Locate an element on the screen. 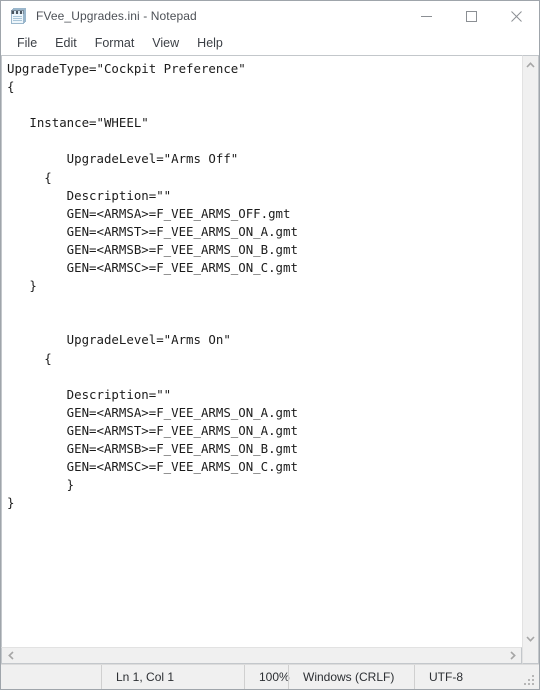 This screenshot has width=540, height=690. maximize-icon is located at coordinates (471, 16).